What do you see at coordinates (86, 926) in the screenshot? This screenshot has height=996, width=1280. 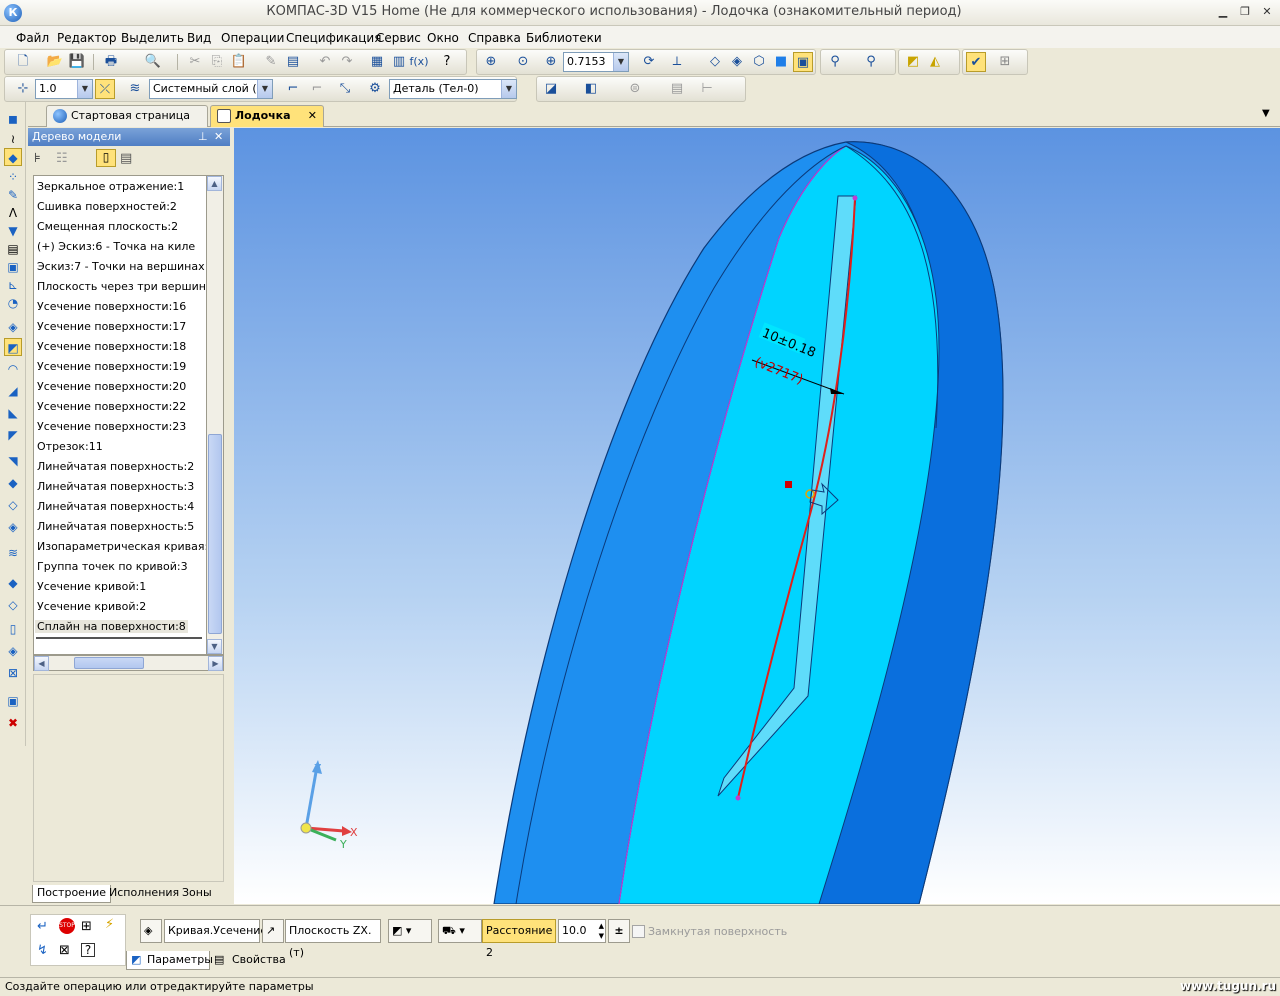 I see `snap-icon: ⊞` at bounding box center [86, 926].